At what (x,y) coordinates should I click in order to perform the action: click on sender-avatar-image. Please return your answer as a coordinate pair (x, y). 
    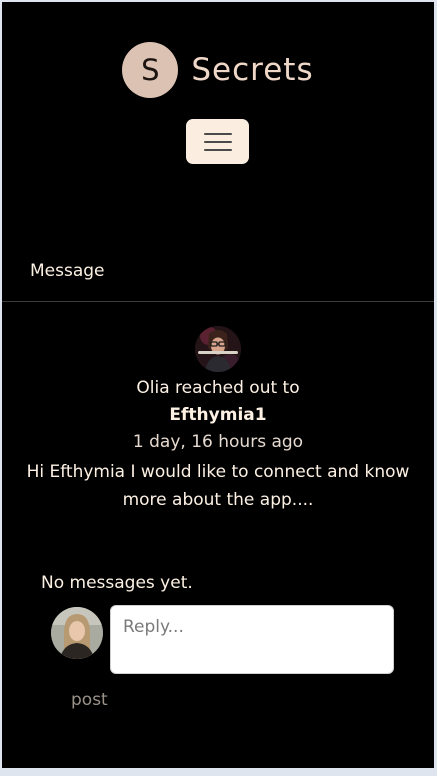
    Looking at the image, I should click on (218, 349).